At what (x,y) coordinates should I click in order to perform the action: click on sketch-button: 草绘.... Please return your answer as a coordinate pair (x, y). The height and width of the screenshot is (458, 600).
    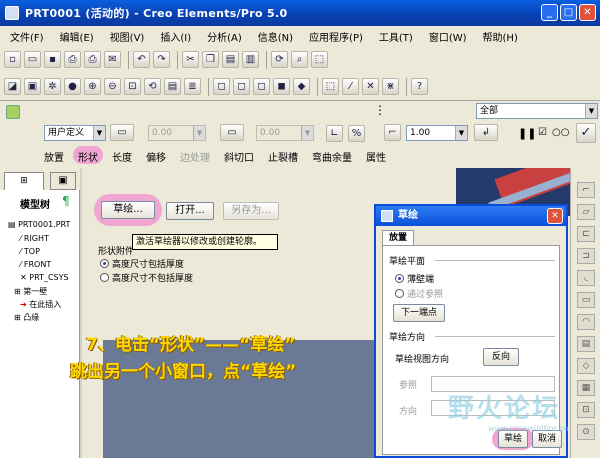
    Looking at the image, I should click on (128, 210).